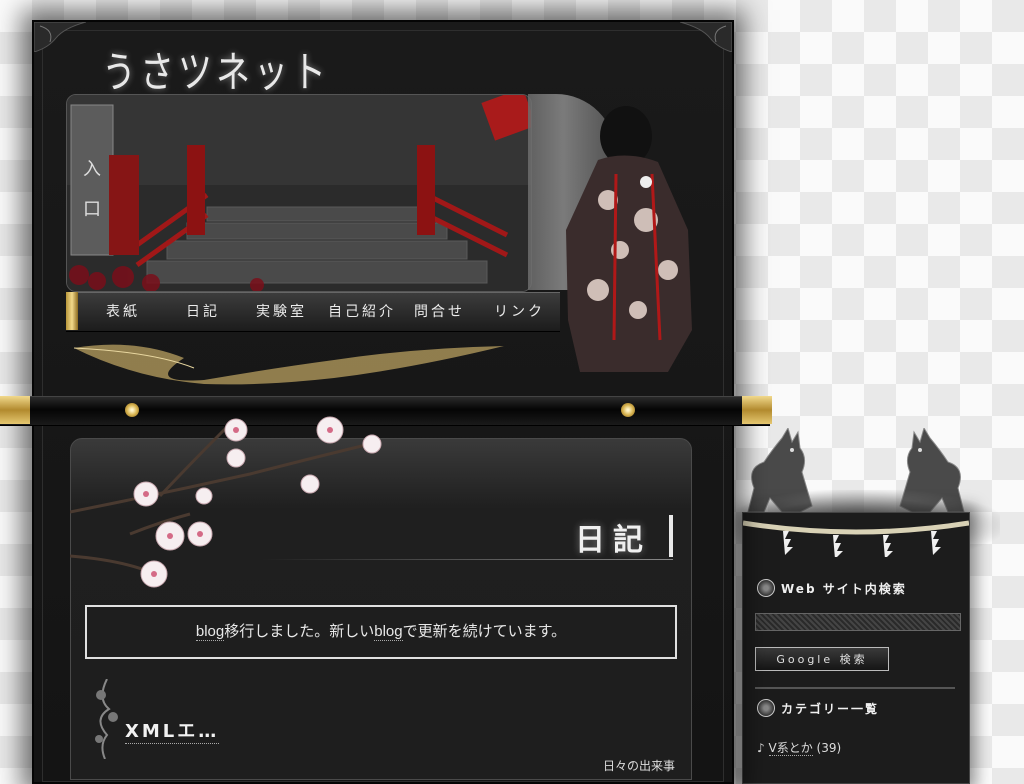 This screenshot has width=1024, height=784. Describe the element at coordinates (519, 312) in the screenshot. I see `nav-item-links: リンク` at that location.